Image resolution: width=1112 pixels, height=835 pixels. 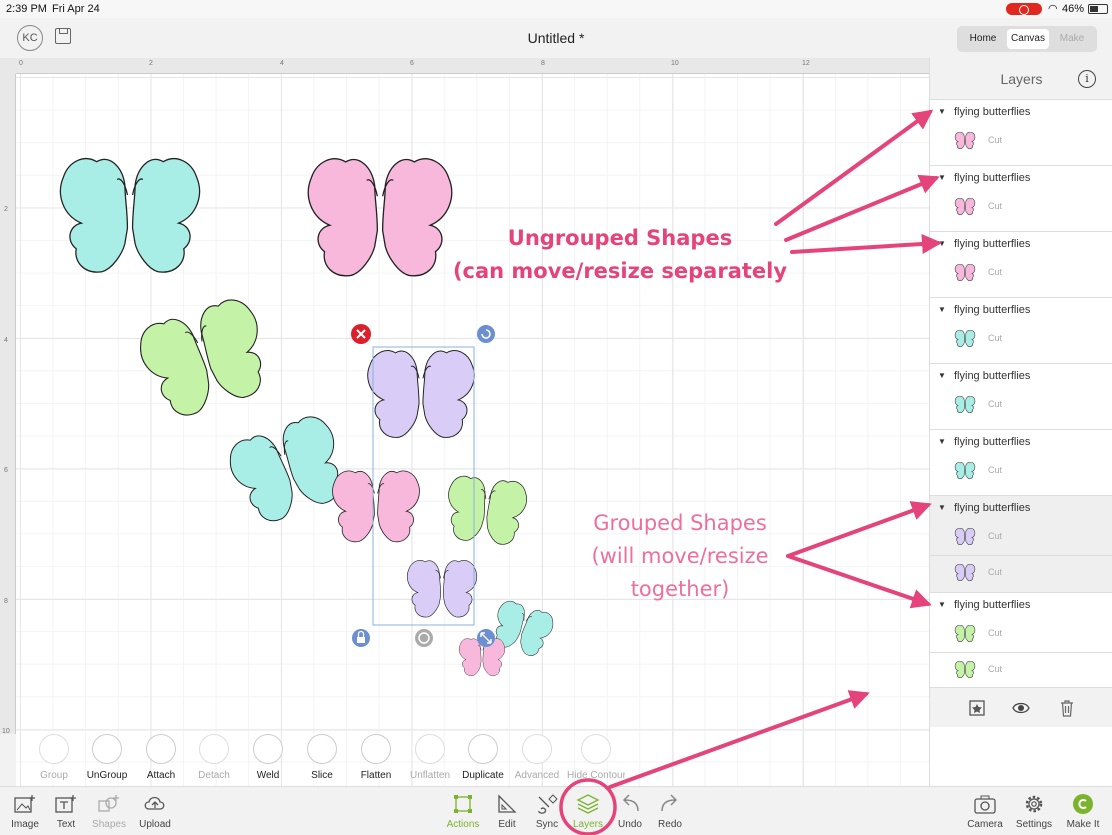 I want to click on actions-tool: Actions, so click(x=463, y=811).